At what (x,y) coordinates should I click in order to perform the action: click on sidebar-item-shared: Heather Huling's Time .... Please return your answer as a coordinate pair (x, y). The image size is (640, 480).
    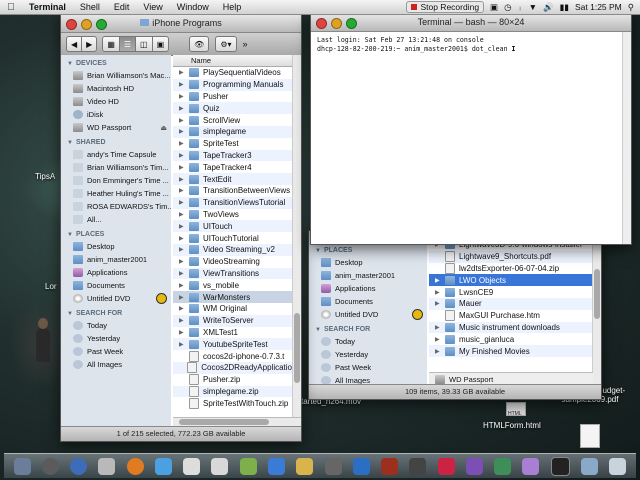
    Looking at the image, I should click on (116, 193).